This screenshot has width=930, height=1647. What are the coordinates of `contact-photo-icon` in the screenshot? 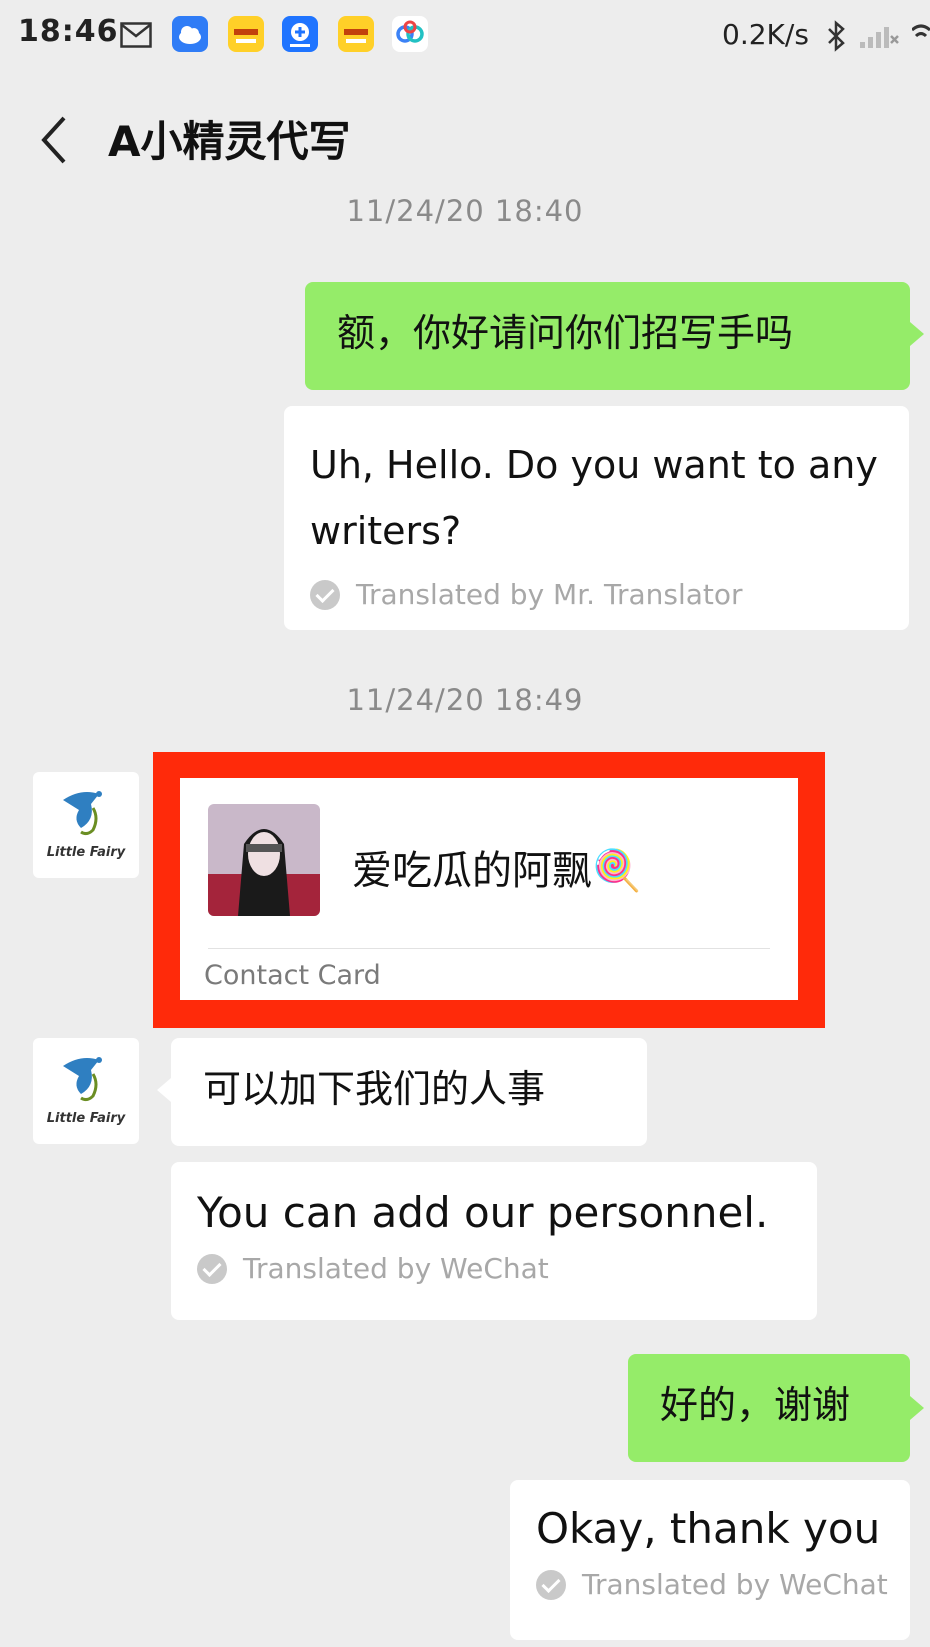 It's located at (264, 860).